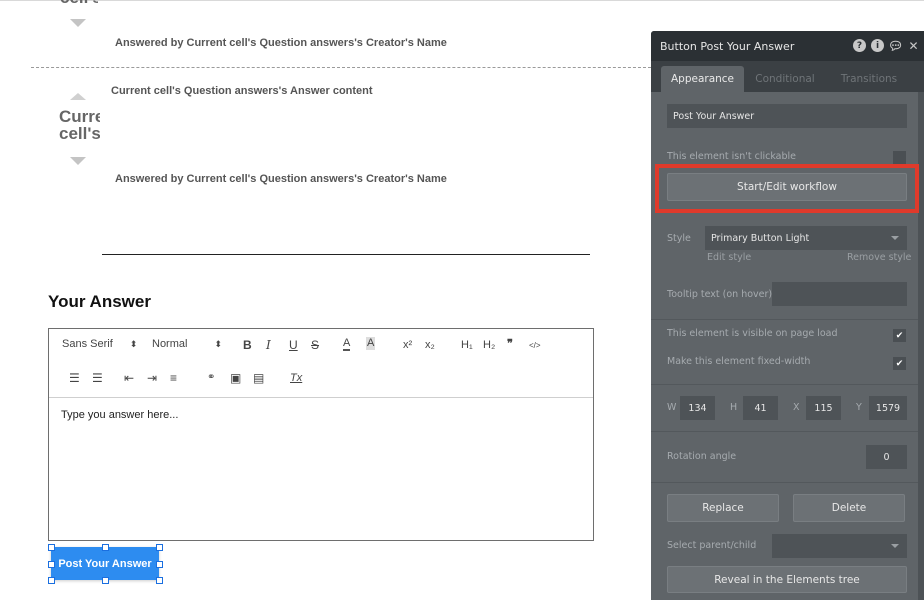 The image size is (924, 600). What do you see at coordinates (51, 547) in the screenshot?
I see `resize-handle-nw` at bounding box center [51, 547].